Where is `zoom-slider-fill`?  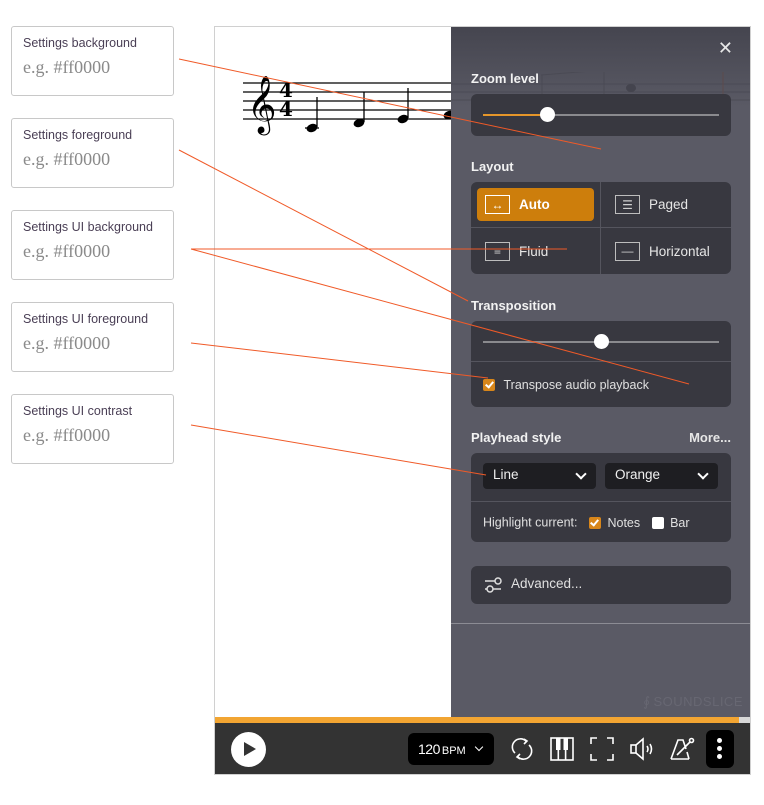 zoom-slider-fill is located at coordinates (515, 115).